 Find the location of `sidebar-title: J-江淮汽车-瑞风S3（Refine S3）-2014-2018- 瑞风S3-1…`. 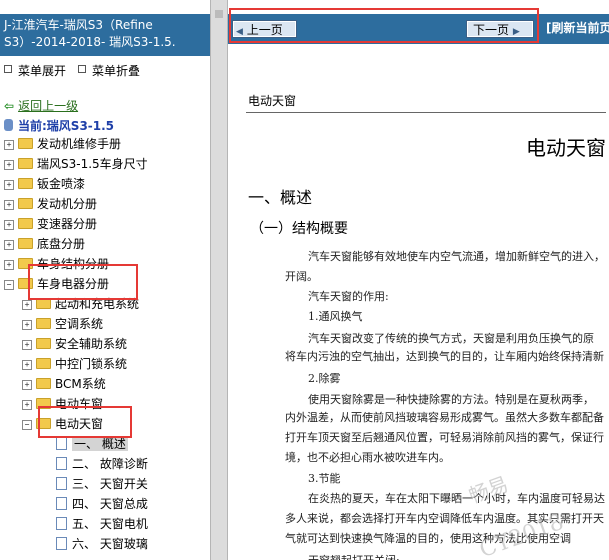

sidebar-title: J-江淮汽车-瑞风S3（Refine S3）-2014-2018- 瑞风S3-1… is located at coordinates (105, 35).